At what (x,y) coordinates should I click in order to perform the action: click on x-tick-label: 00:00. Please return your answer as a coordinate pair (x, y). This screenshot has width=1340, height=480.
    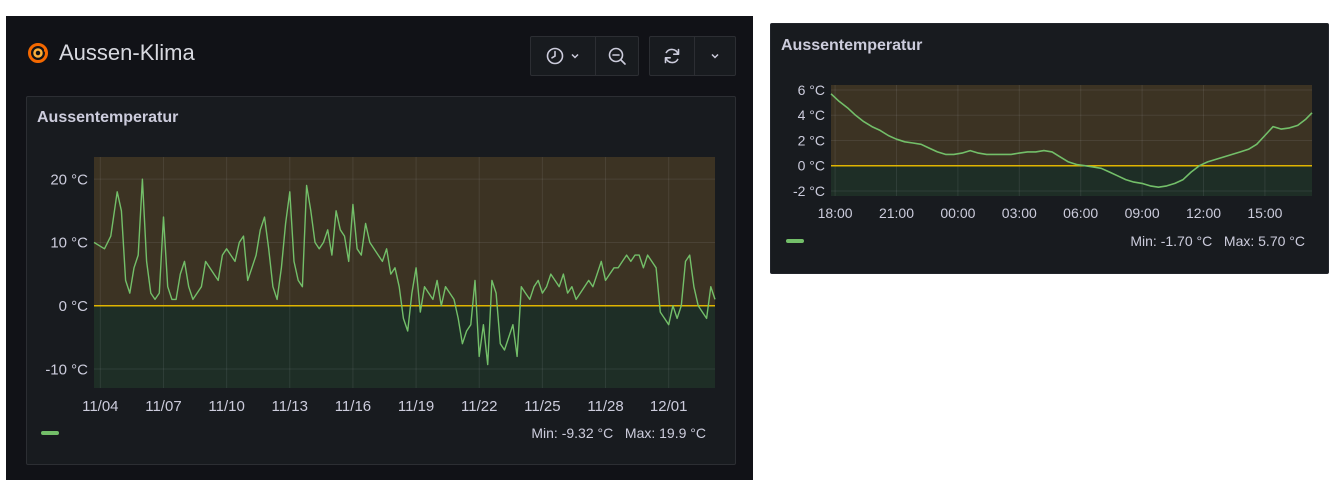
    Looking at the image, I should click on (957, 213).